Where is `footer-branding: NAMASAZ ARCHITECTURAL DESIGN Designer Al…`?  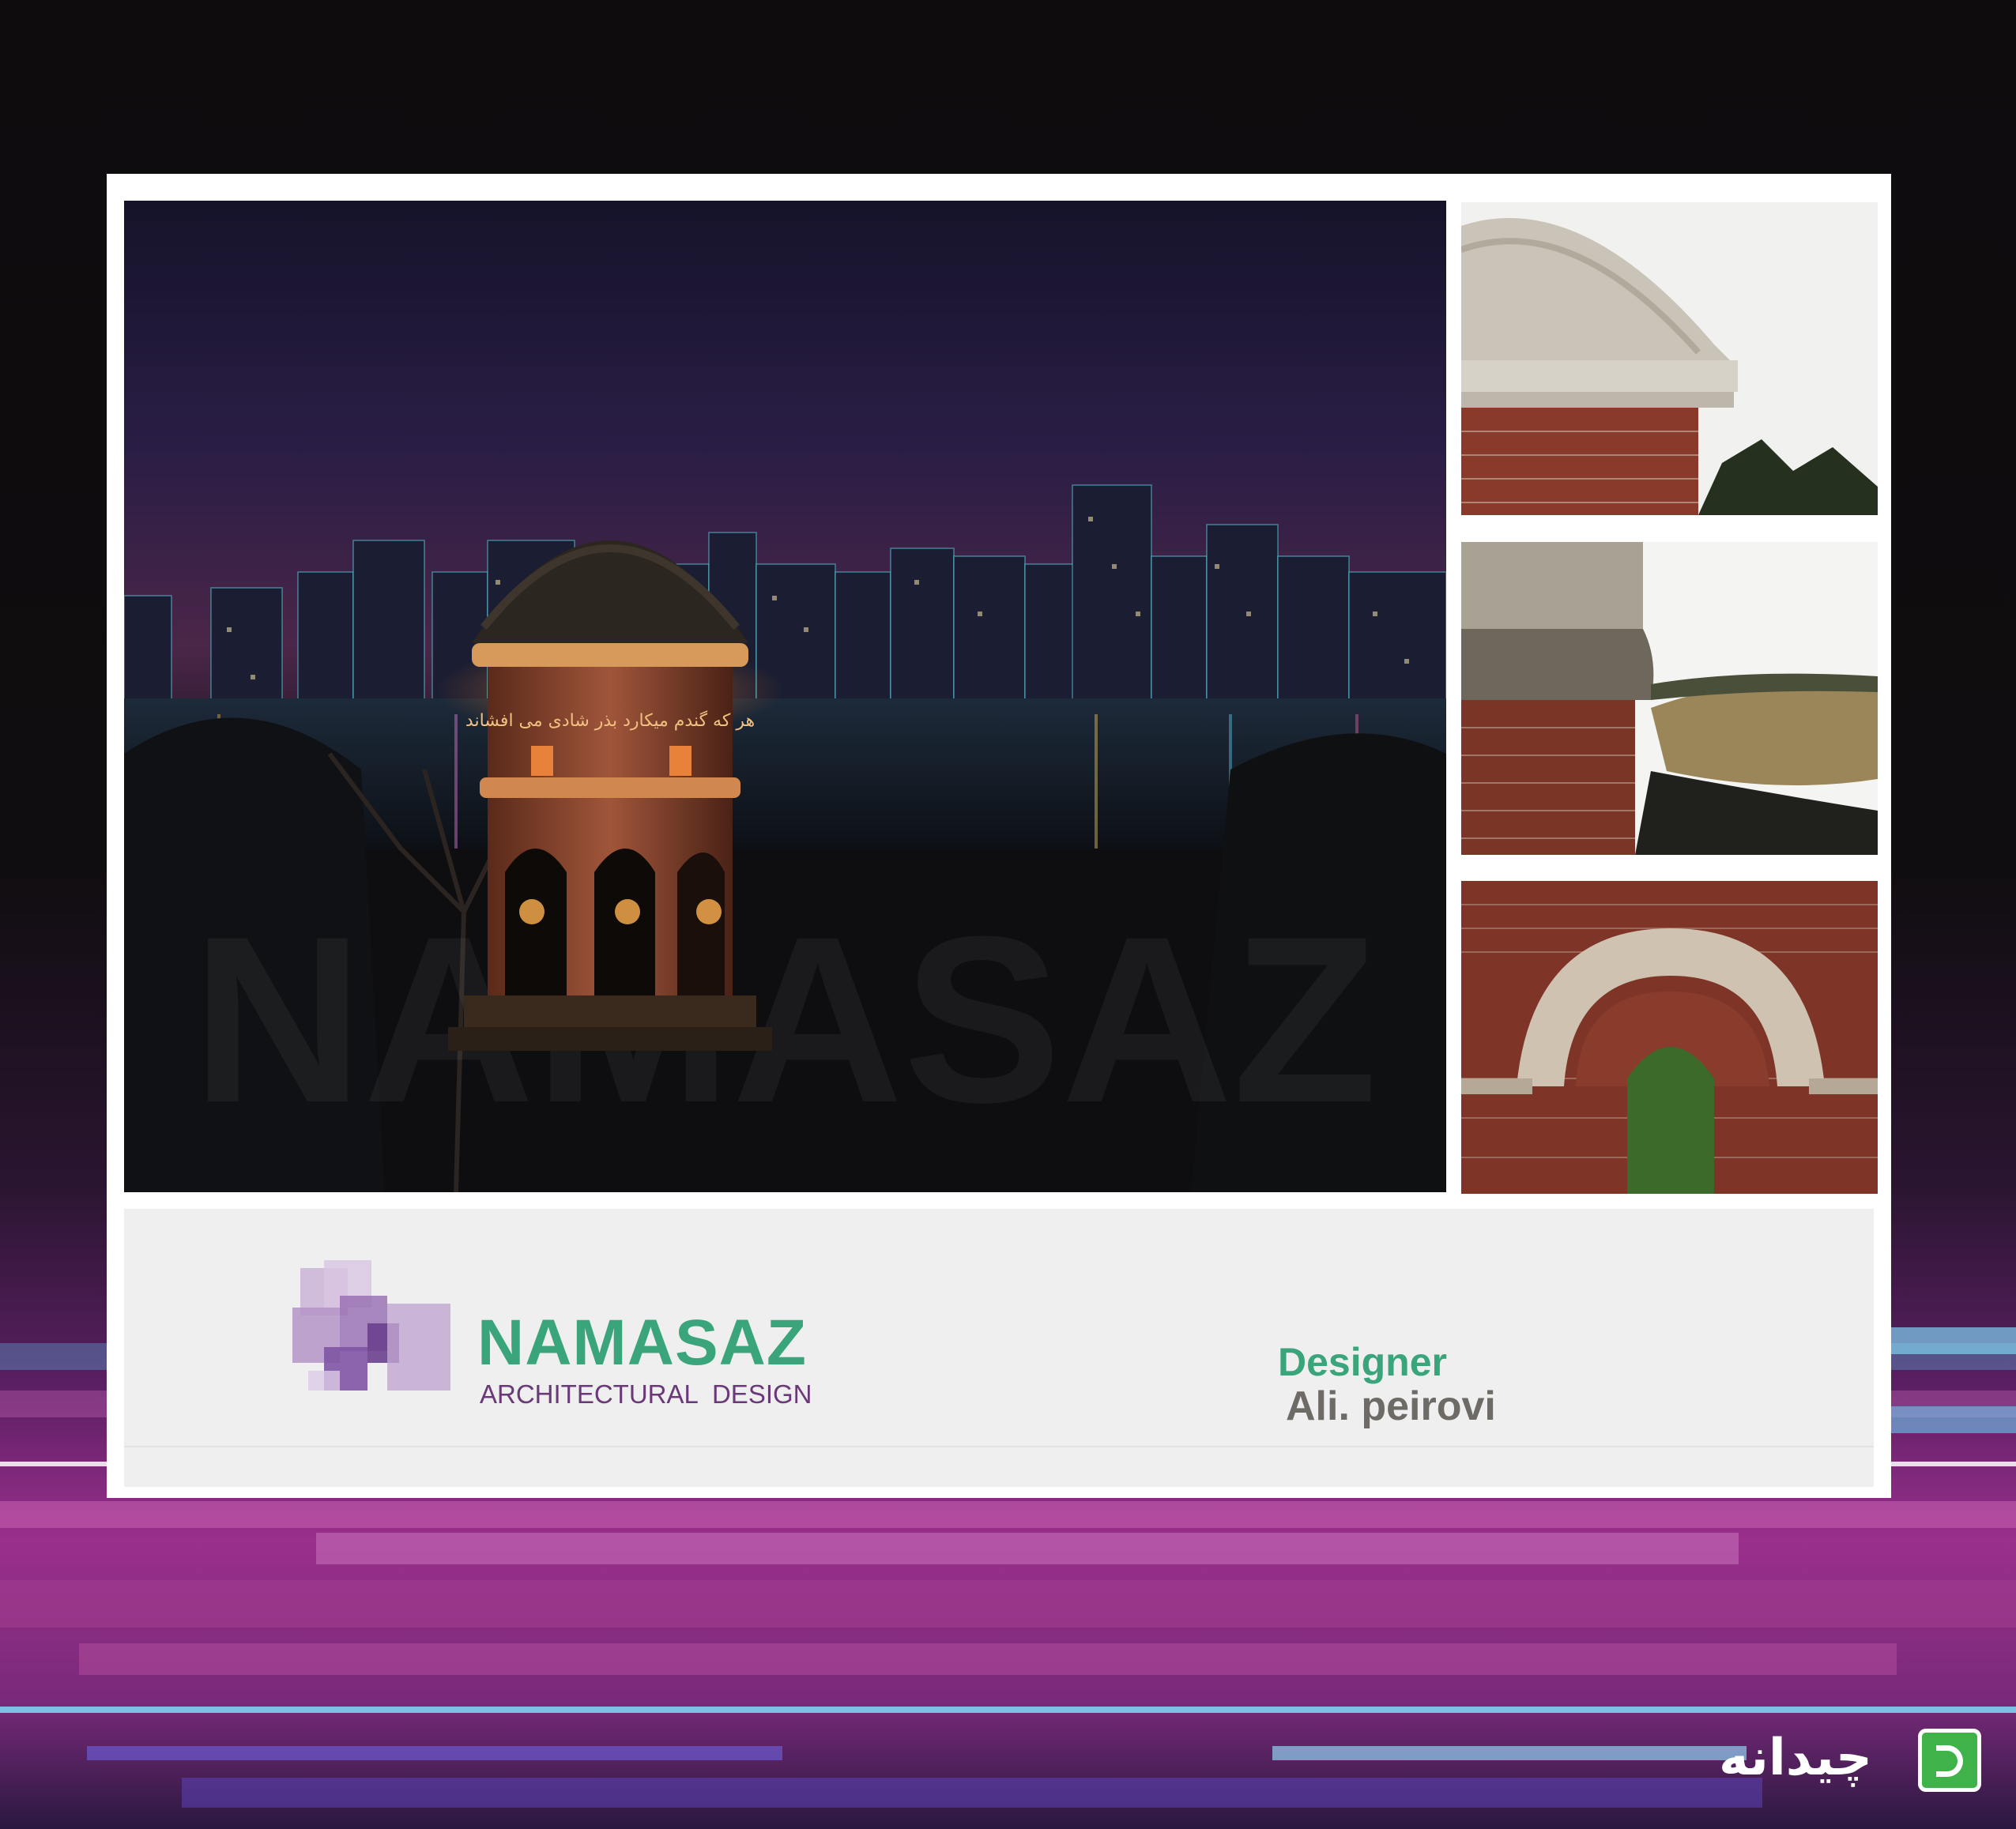
footer-branding: NAMASAZ ARCHITECTURAL DESIGN Designer Al… is located at coordinates (999, 1348).